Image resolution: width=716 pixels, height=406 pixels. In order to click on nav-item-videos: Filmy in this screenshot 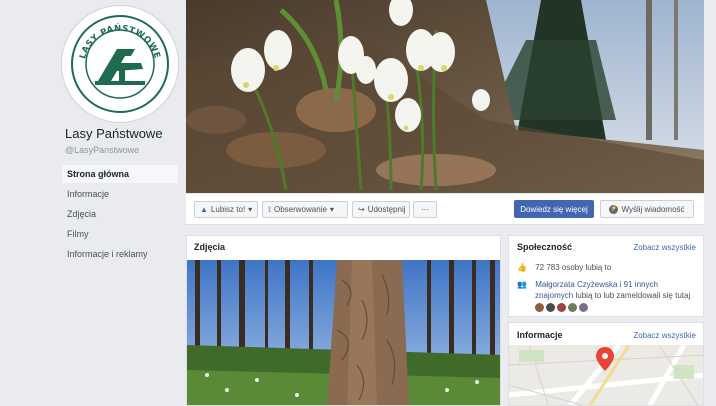, I will do `click(120, 234)`.